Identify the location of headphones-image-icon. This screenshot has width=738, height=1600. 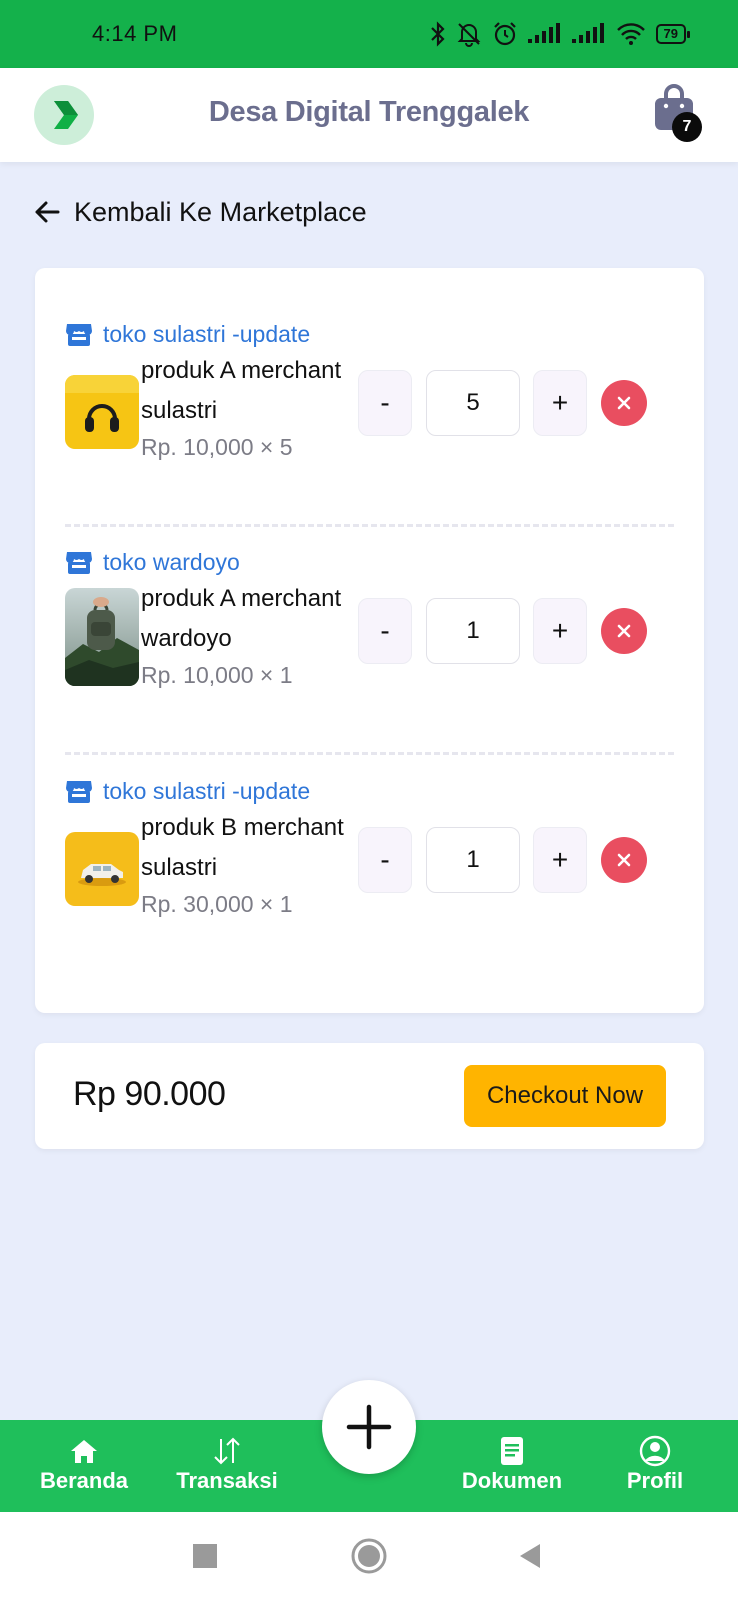
(102, 412).